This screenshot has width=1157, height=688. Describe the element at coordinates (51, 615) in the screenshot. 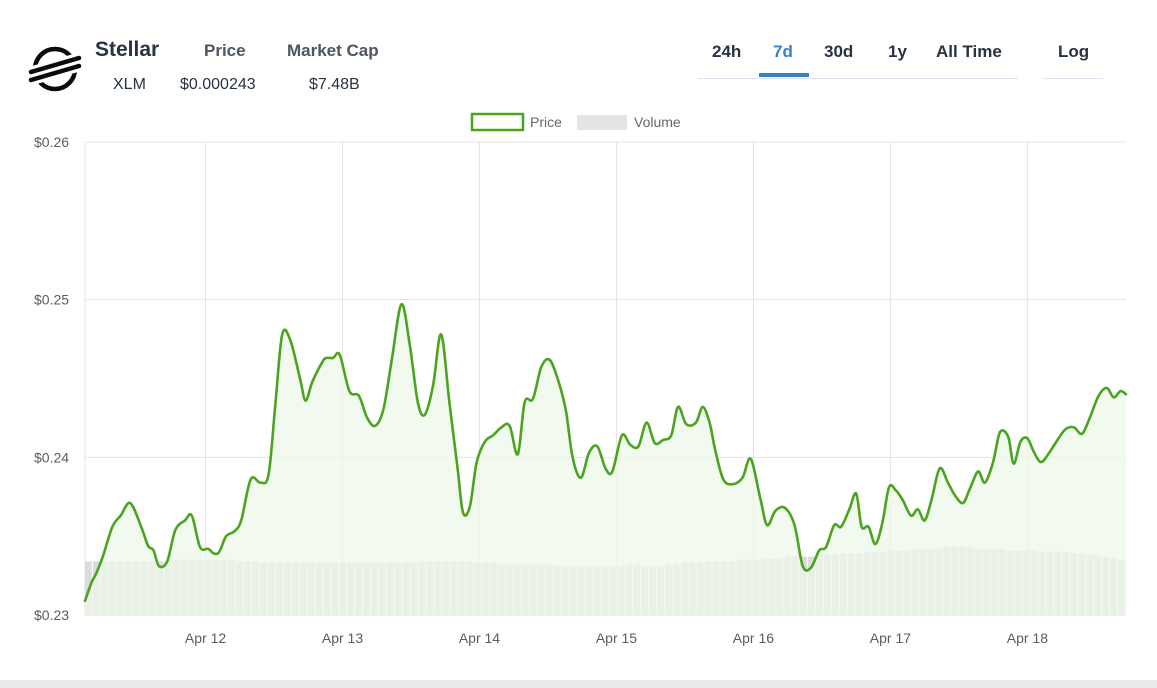

I see `y-tick-label: $0.23` at that location.